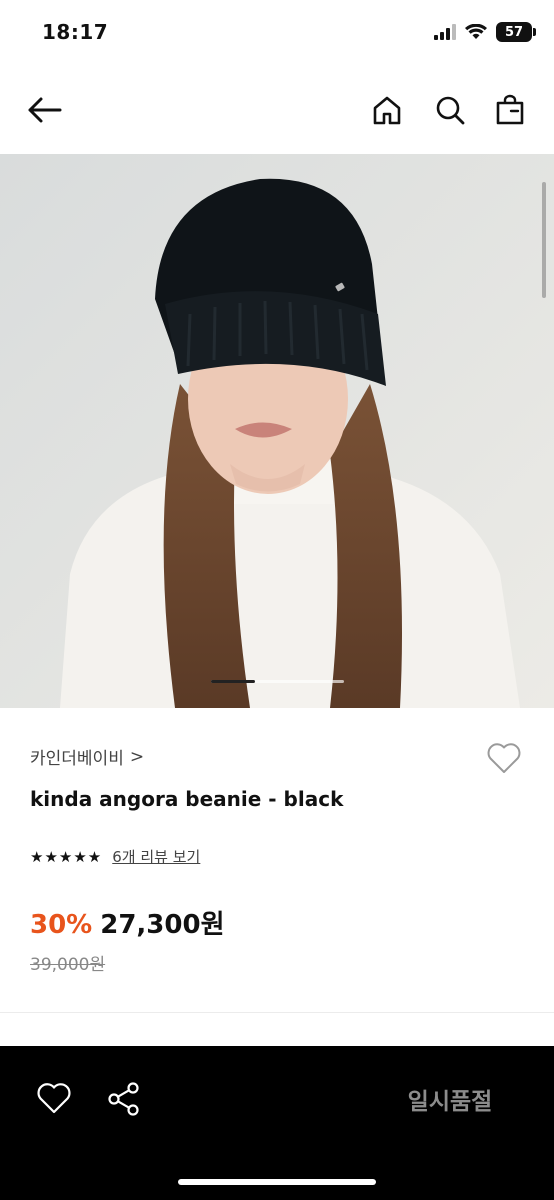  Describe the element at coordinates (77, 759) in the screenshot. I see `brand-name: 카인더베이비` at that location.